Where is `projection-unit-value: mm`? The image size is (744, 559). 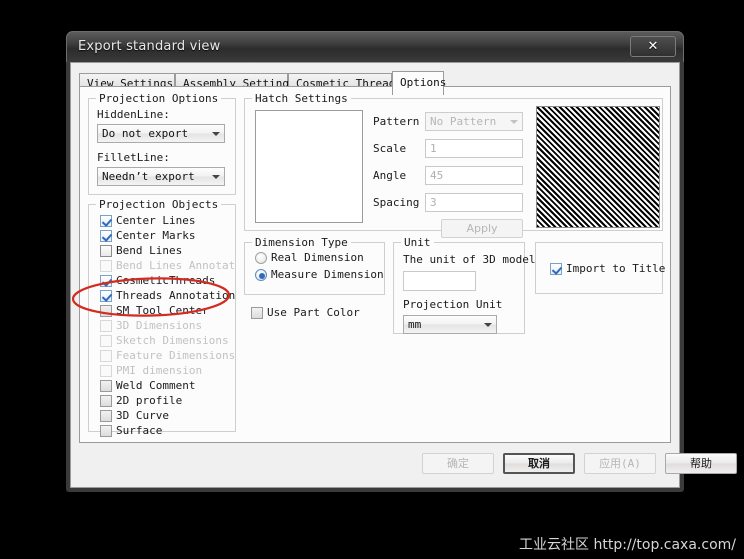 projection-unit-value: mm is located at coordinates (415, 324).